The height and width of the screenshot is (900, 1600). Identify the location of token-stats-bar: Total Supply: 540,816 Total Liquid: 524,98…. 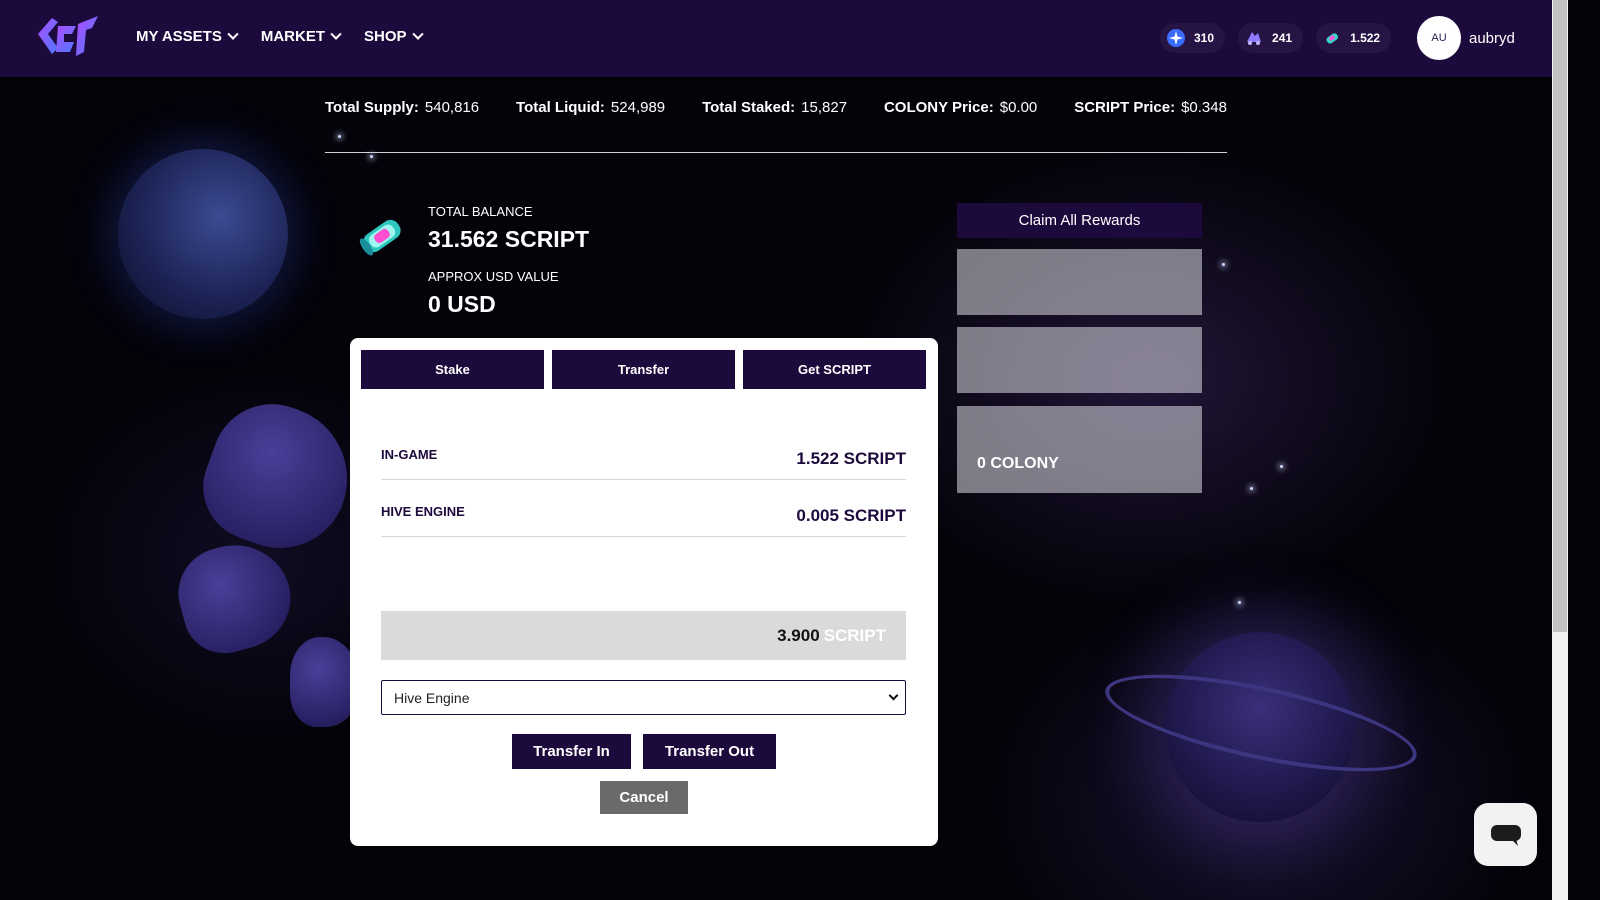
(776, 107).